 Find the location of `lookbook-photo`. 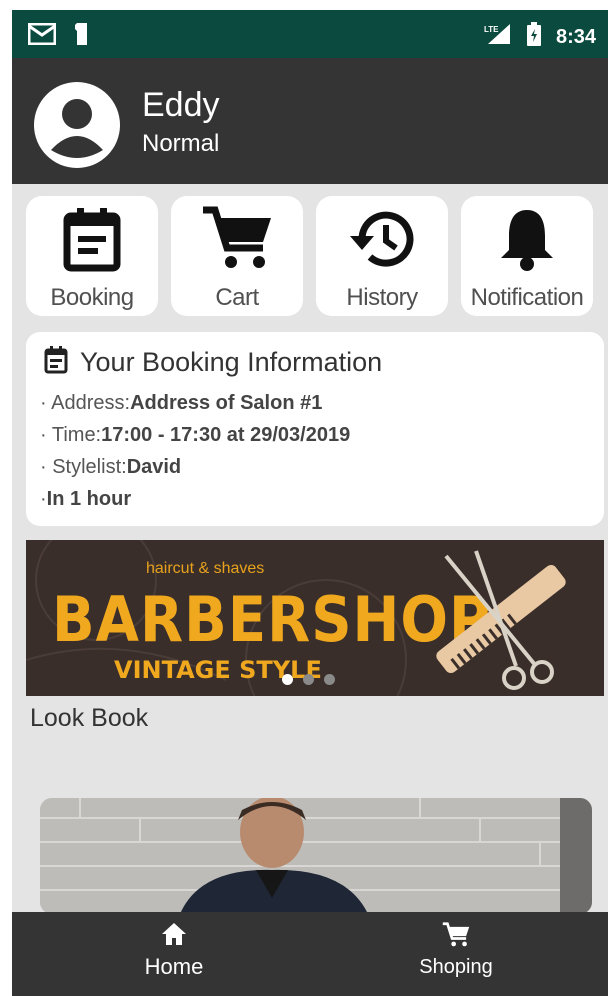

lookbook-photo is located at coordinates (316, 856).